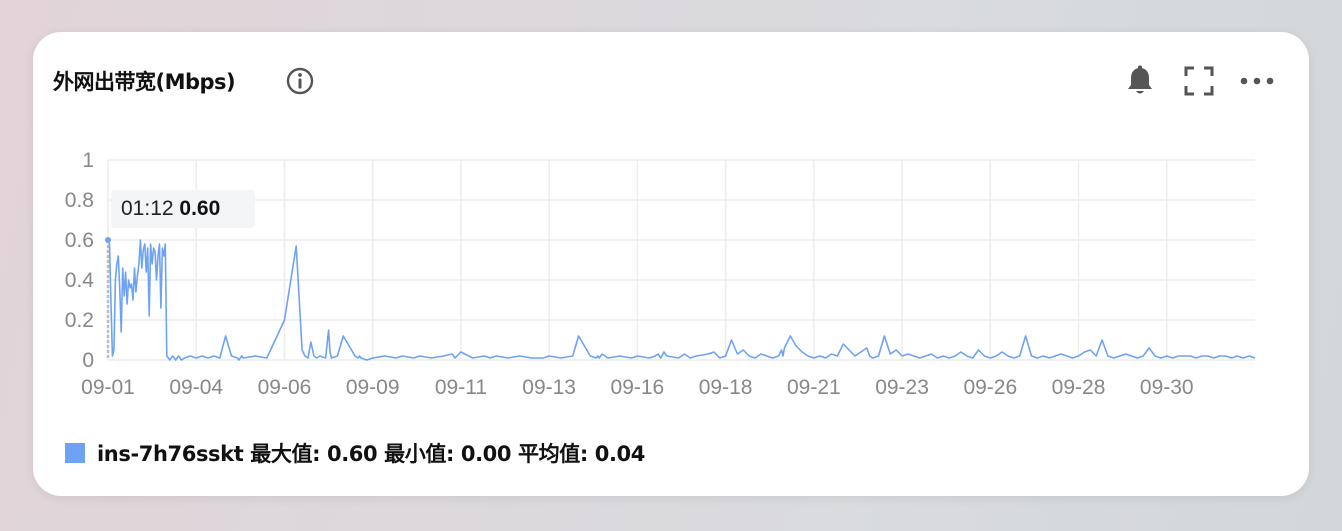 The width and height of the screenshot is (1342, 531). I want to click on tooltip-time: 01:12, so click(147, 208).